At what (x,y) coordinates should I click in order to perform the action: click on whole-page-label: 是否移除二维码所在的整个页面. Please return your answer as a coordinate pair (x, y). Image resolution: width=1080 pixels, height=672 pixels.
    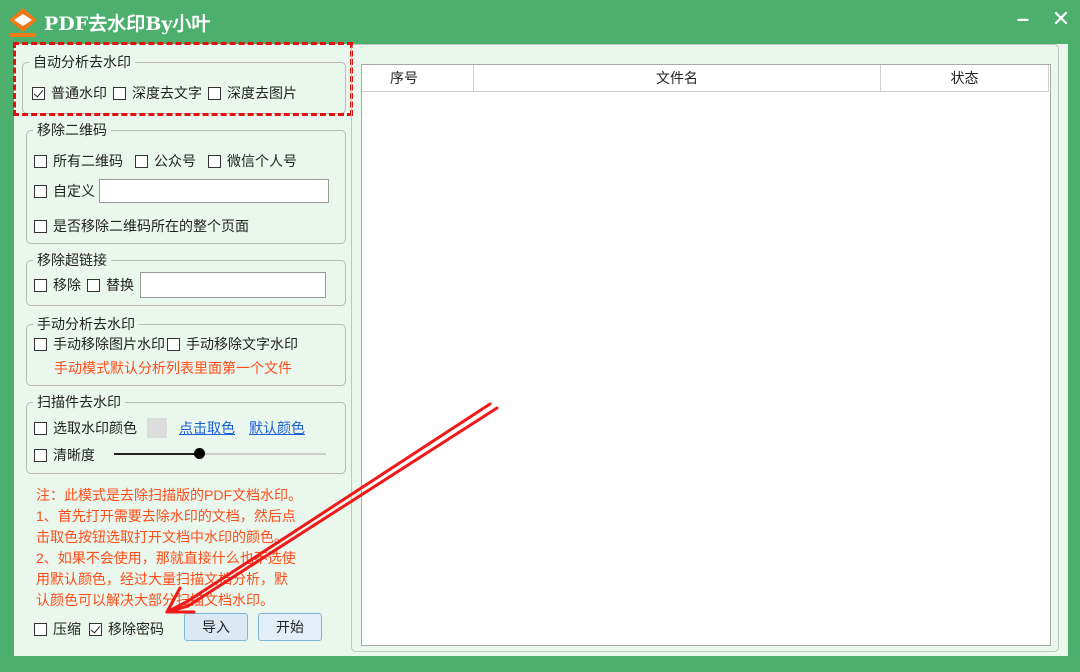
    Looking at the image, I should click on (151, 226).